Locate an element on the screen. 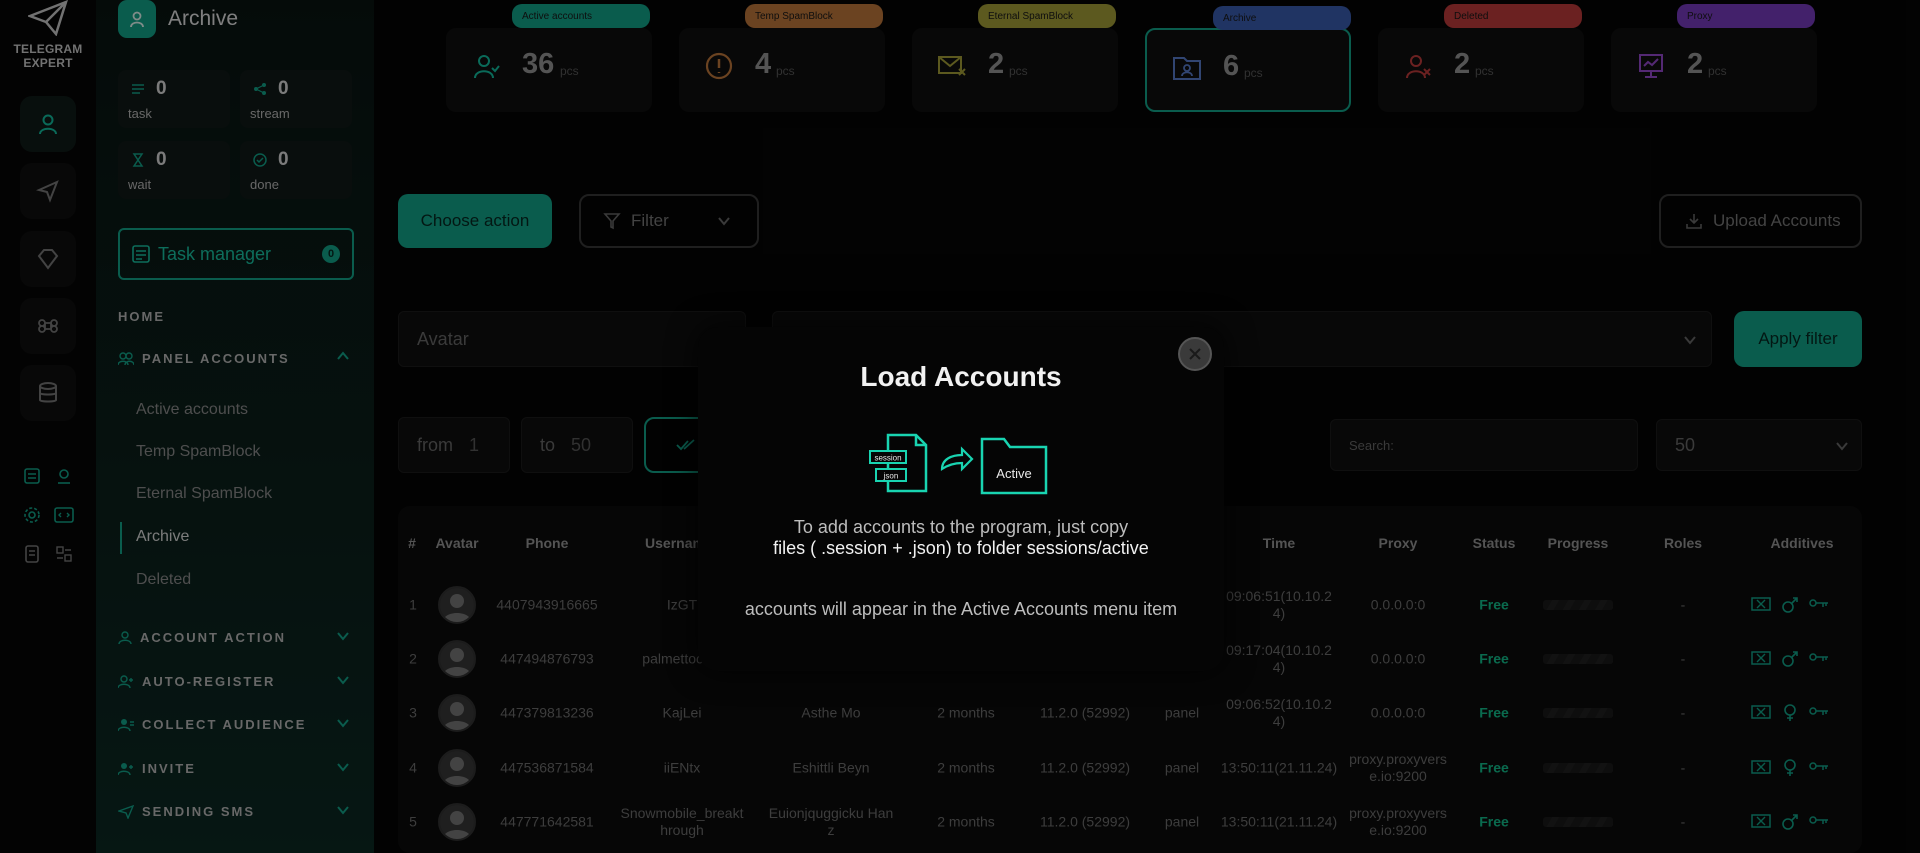 The image size is (1920, 853). modal-title: Load Accounts is located at coordinates (961, 376).